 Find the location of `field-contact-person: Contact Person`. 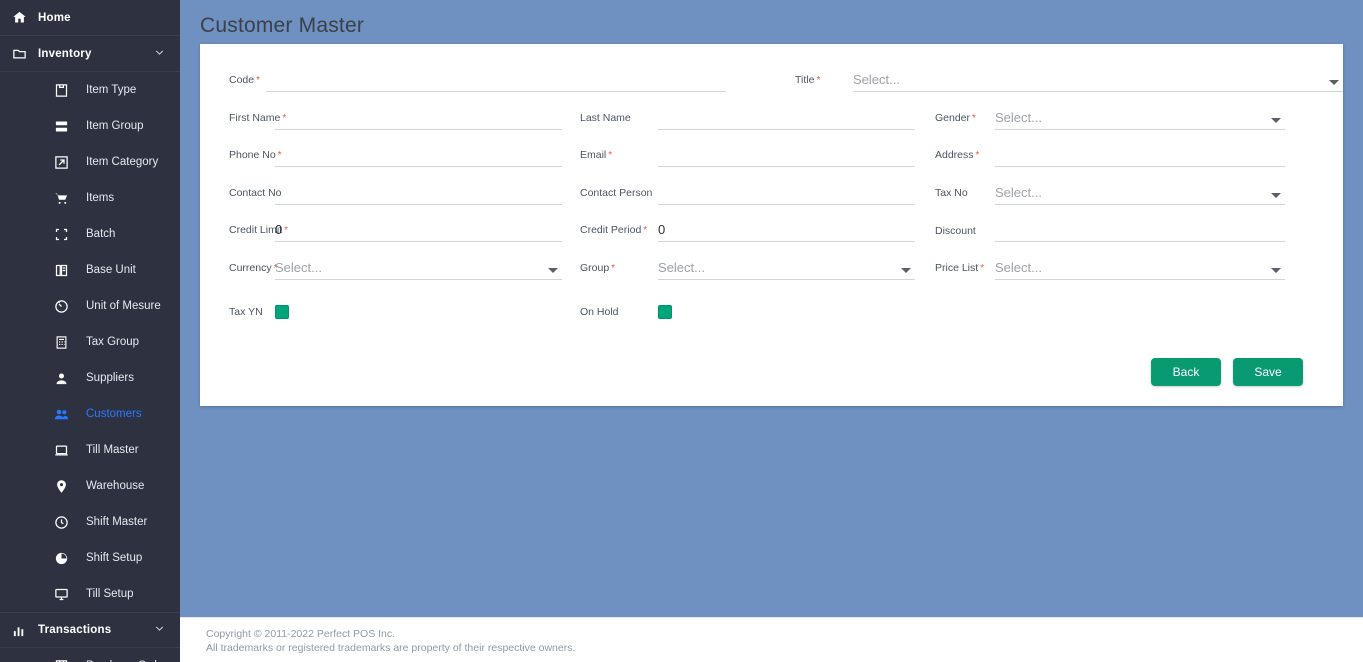

field-contact-person: Contact Person is located at coordinates (747, 194).